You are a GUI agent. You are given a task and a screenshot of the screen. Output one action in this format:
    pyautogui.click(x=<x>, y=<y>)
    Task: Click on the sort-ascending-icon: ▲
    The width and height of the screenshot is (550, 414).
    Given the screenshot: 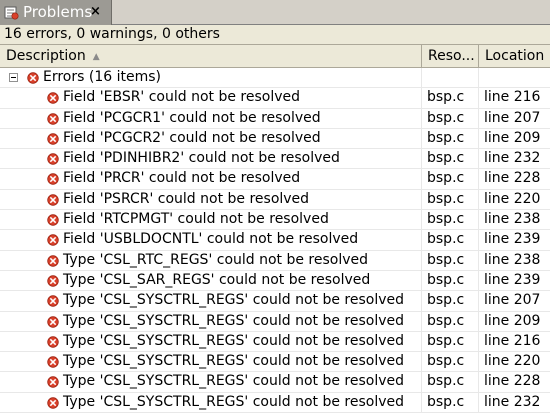 What is the action you would take?
    pyautogui.click(x=96, y=57)
    